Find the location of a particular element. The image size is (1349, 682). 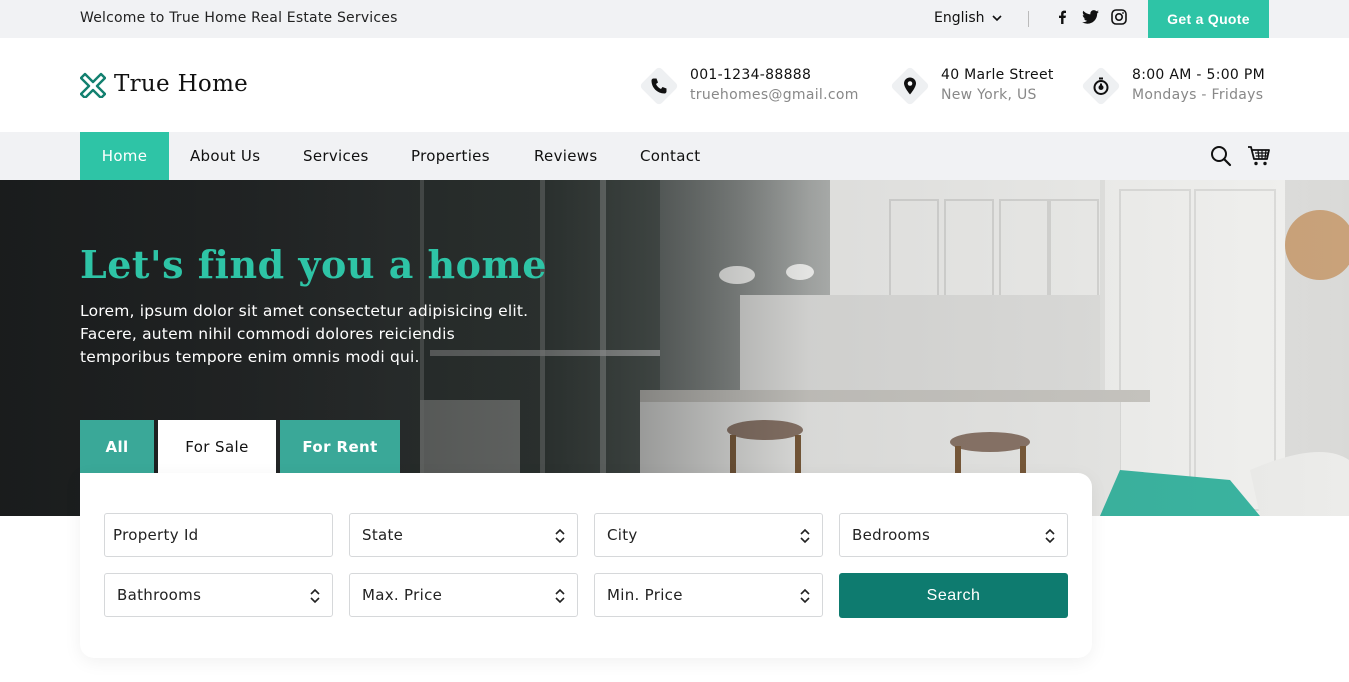

email-address: truehomes@gmail.com is located at coordinates (774, 95).